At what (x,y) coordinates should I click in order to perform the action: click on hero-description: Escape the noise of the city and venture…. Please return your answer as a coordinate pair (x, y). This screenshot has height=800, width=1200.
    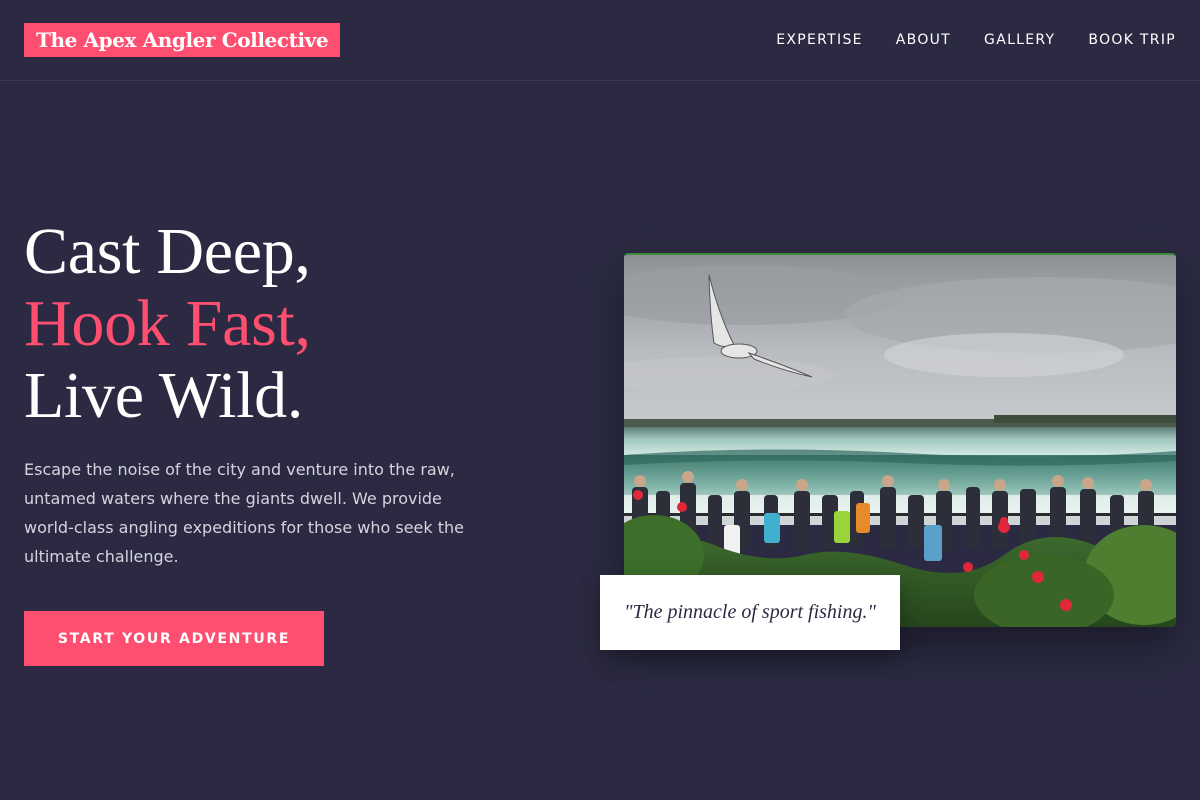
    Looking at the image, I should click on (244, 513).